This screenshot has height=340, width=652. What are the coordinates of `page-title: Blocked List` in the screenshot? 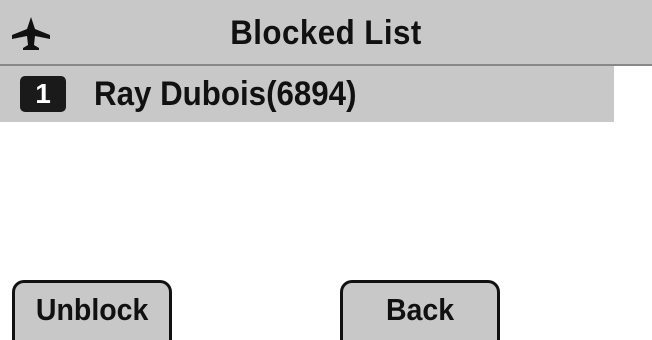 It's located at (326, 33).